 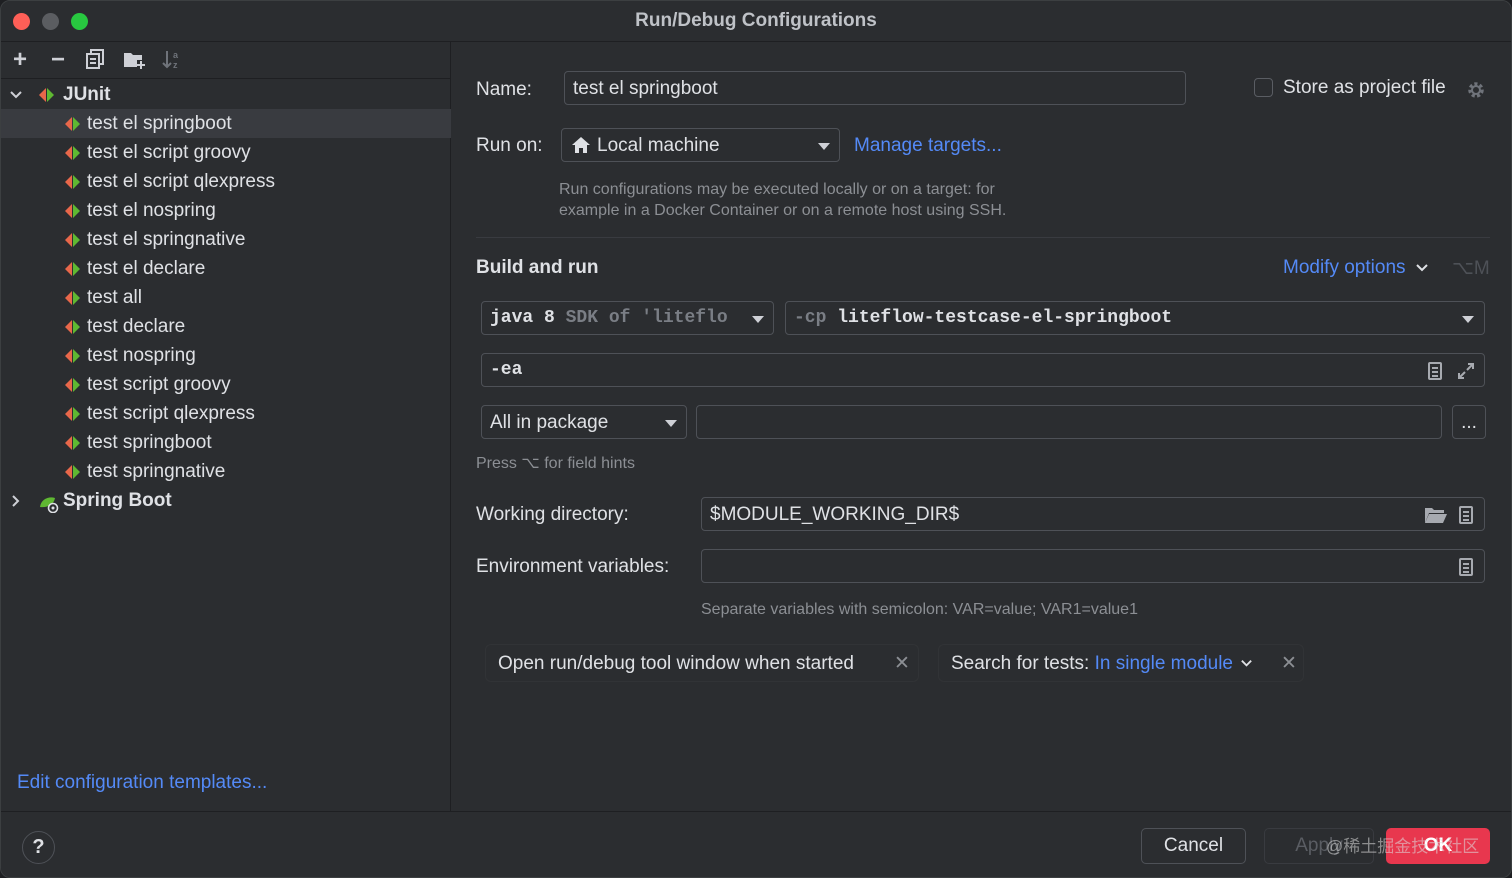 I want to click on sort-icon: az, so click(x=172, y=60).